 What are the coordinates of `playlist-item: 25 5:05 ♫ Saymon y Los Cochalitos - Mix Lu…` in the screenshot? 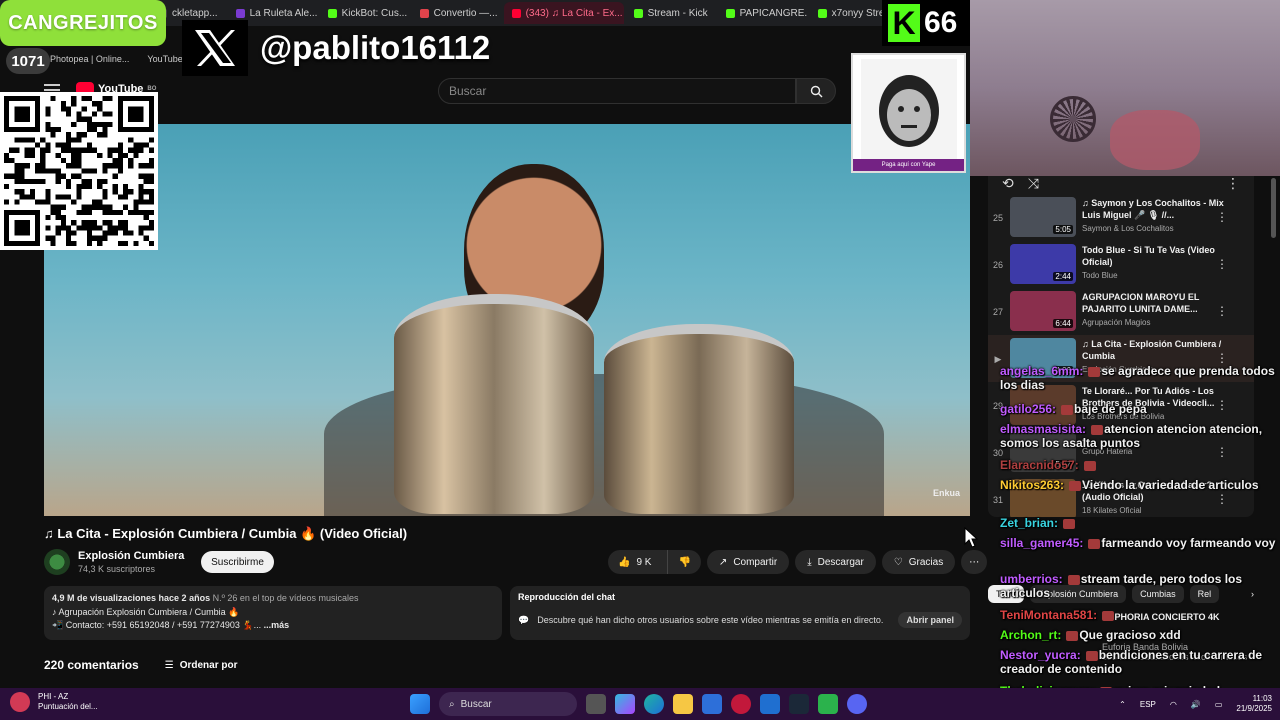 It's located at (1121, 217).